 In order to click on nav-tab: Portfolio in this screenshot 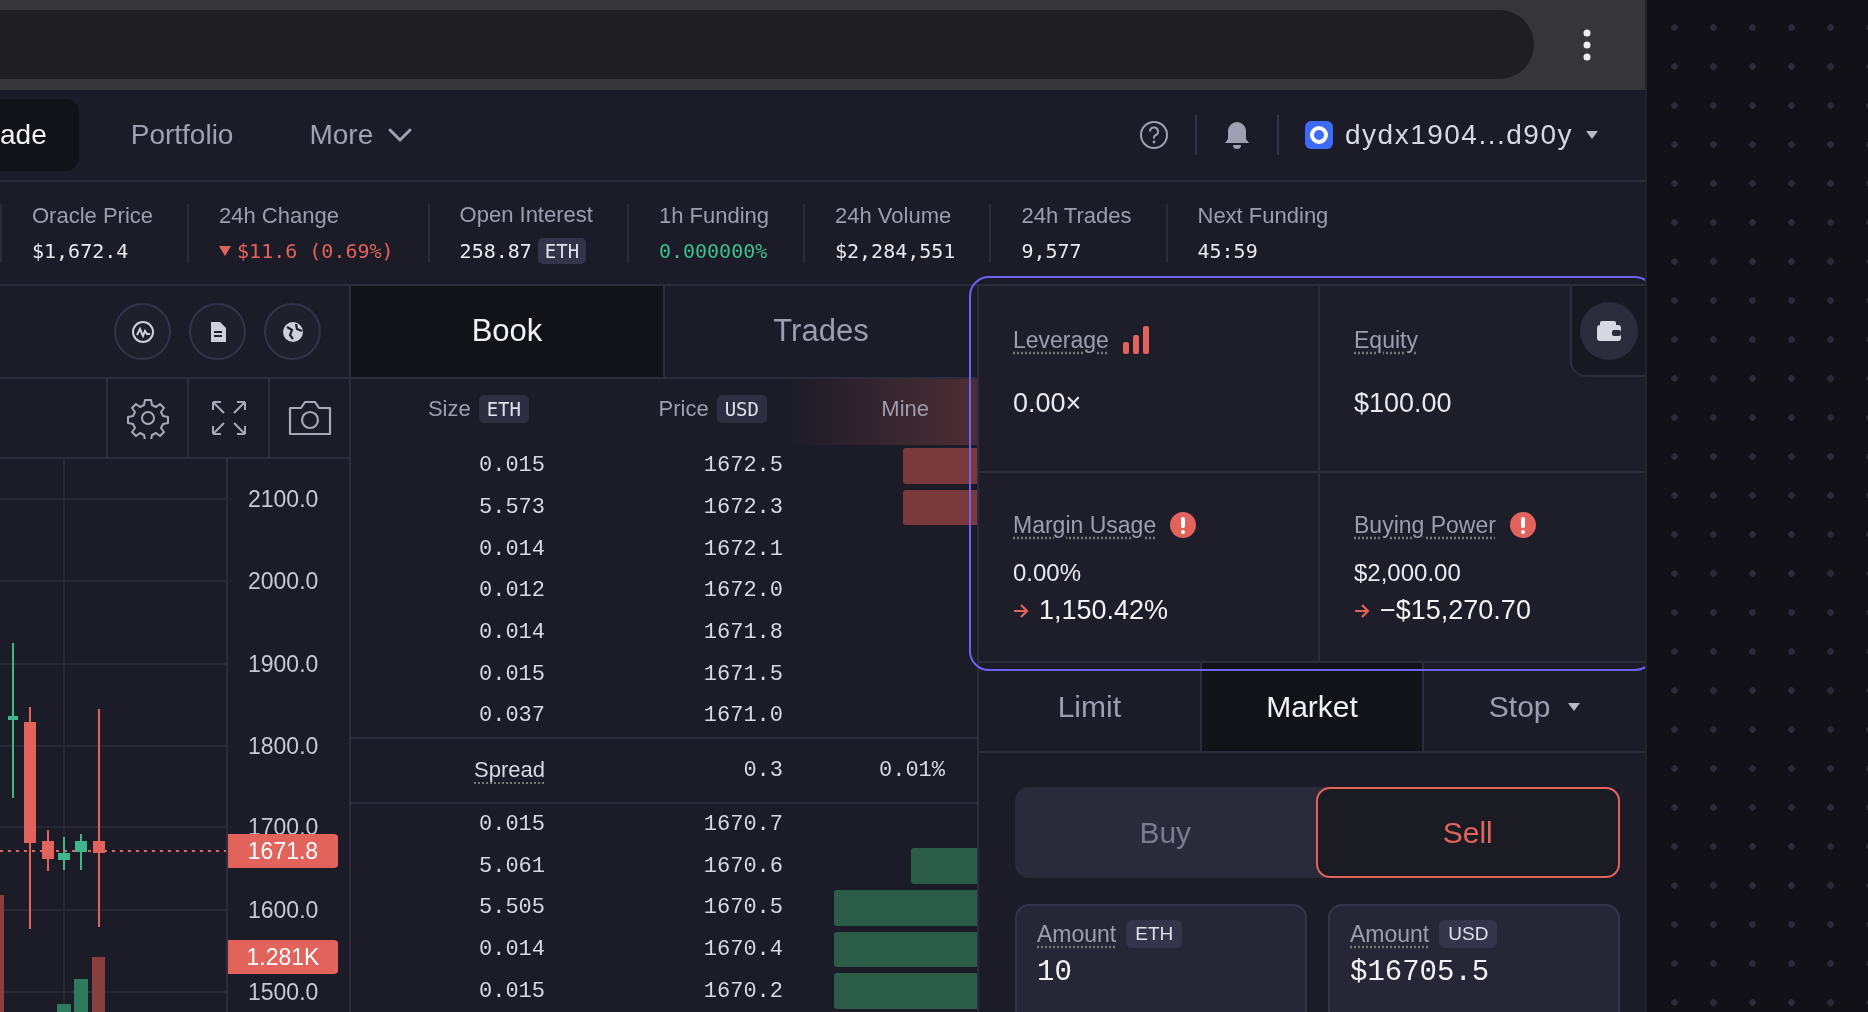, I will do `click(182, 135)`.